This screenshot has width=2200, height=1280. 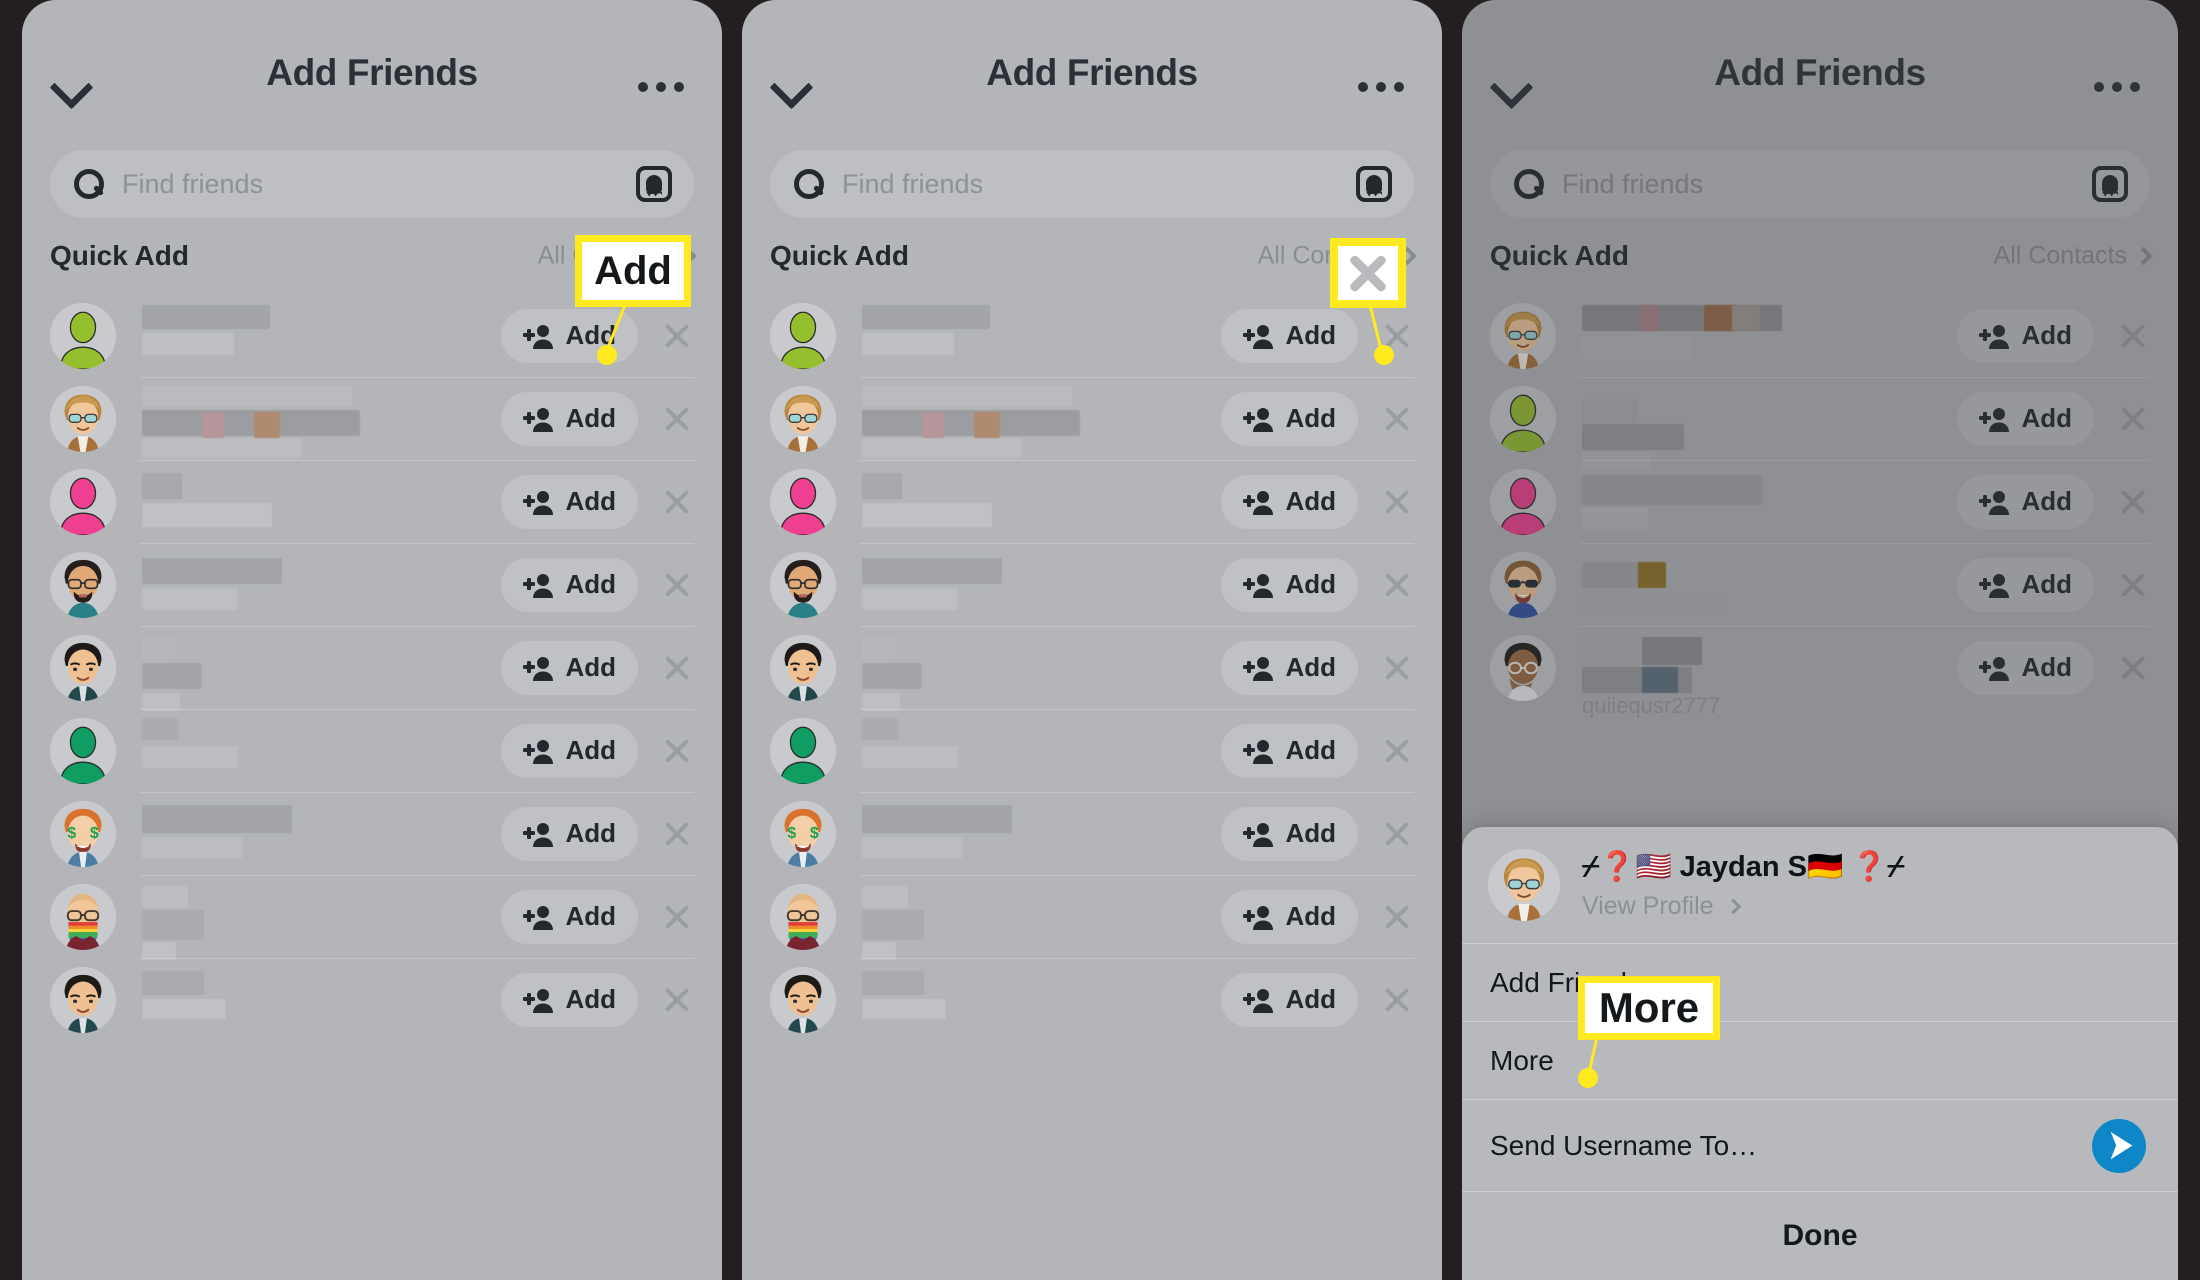 I want to click on callout-more-label: More, so click(x=1649, y=1007).